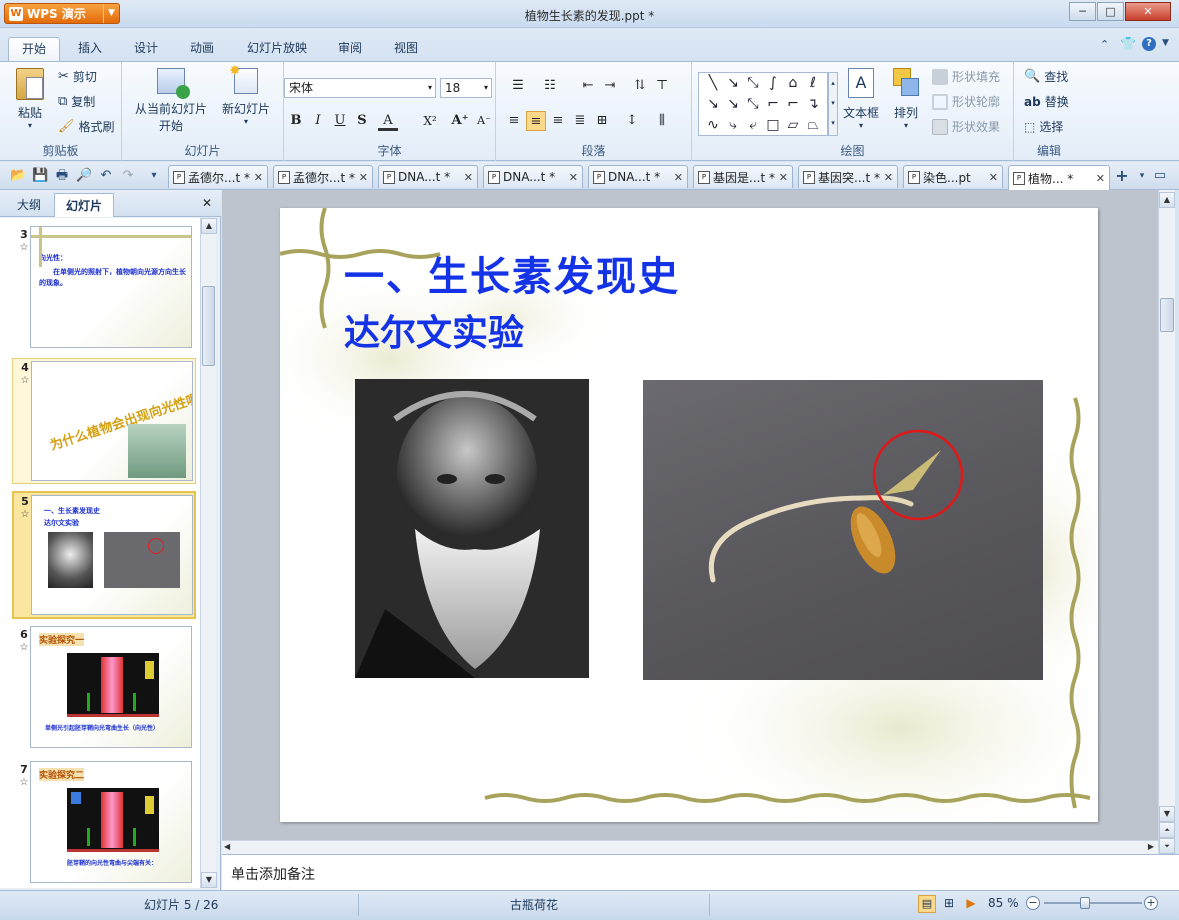  What do you see at coordinates (1167, 315) in the screenshot?
I see `scroll-thumb` at bounding box center [1167, 315].